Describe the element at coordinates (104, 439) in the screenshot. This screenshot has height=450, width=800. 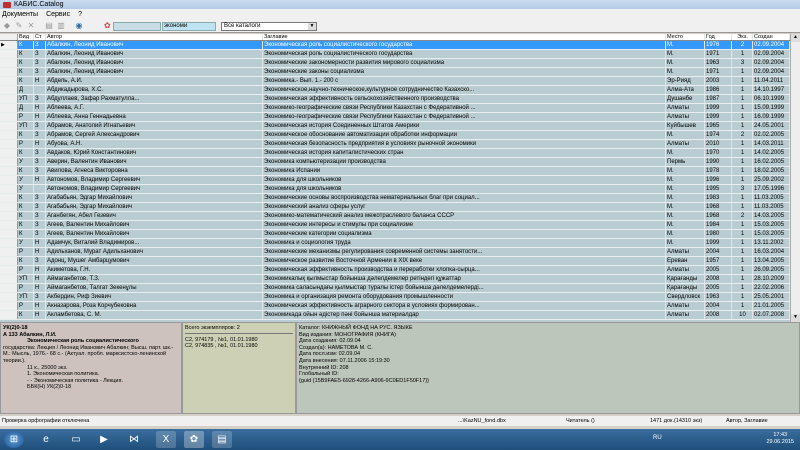
I see `media-player-icon: ▶` at that location.